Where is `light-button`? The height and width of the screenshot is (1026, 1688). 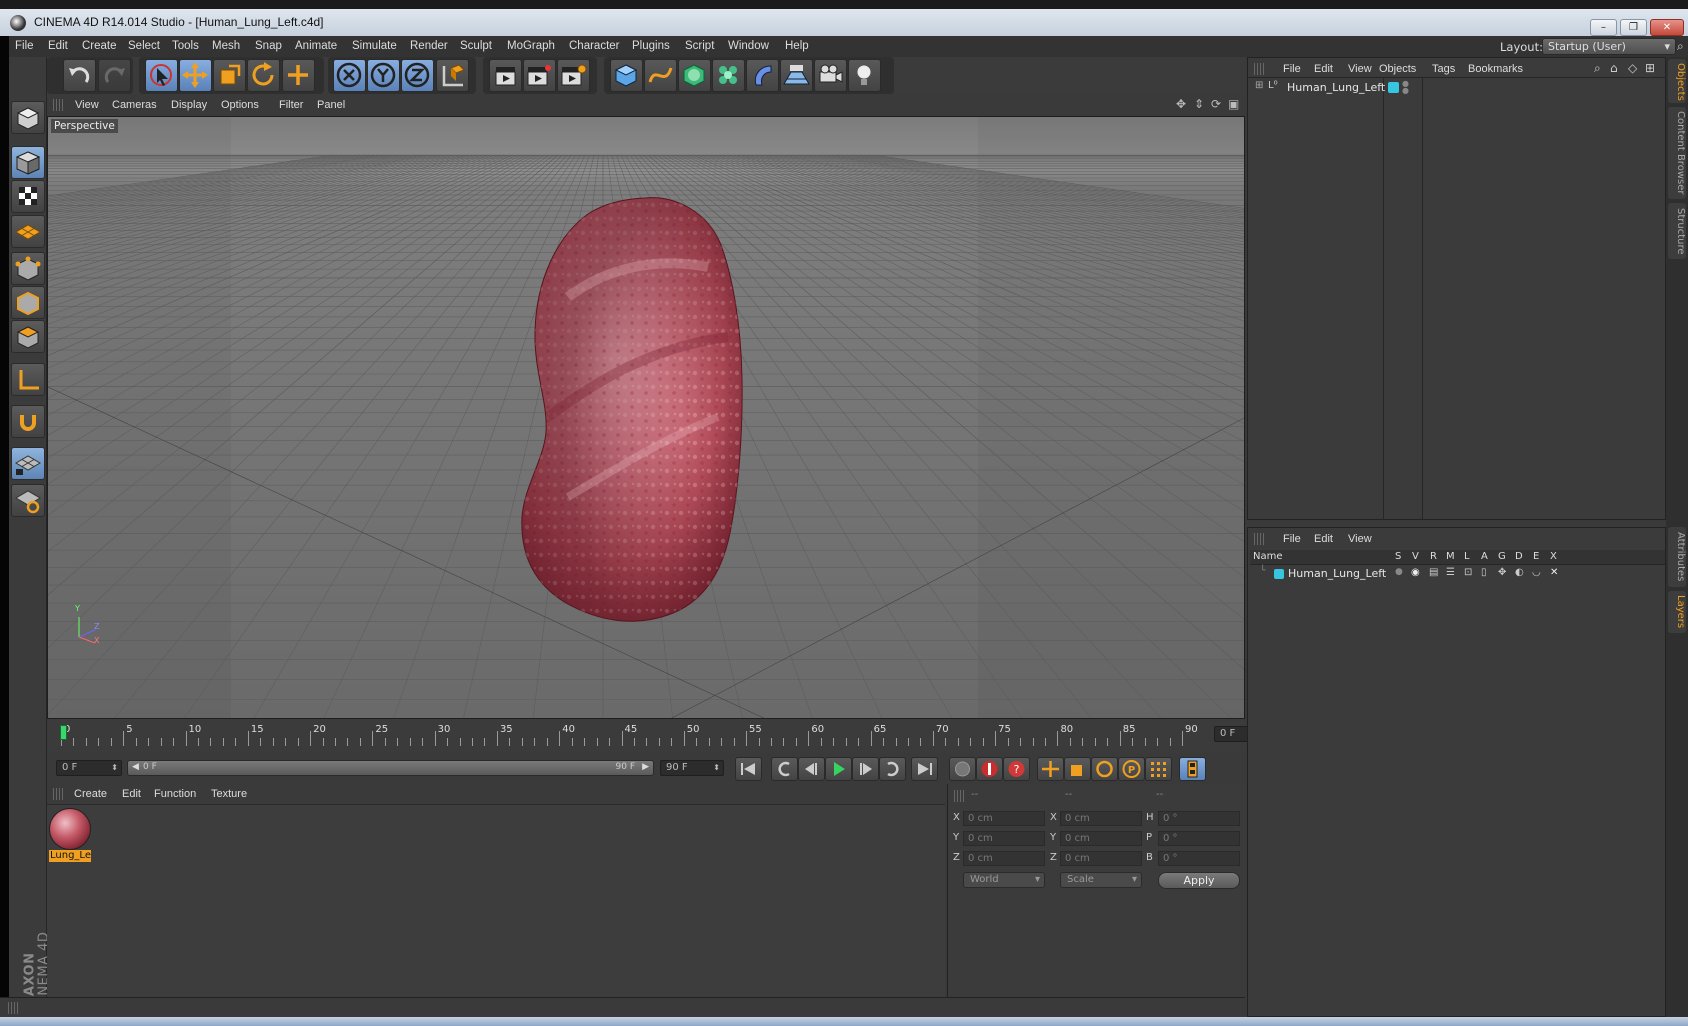 light-button is located at coordinates (864, 75).